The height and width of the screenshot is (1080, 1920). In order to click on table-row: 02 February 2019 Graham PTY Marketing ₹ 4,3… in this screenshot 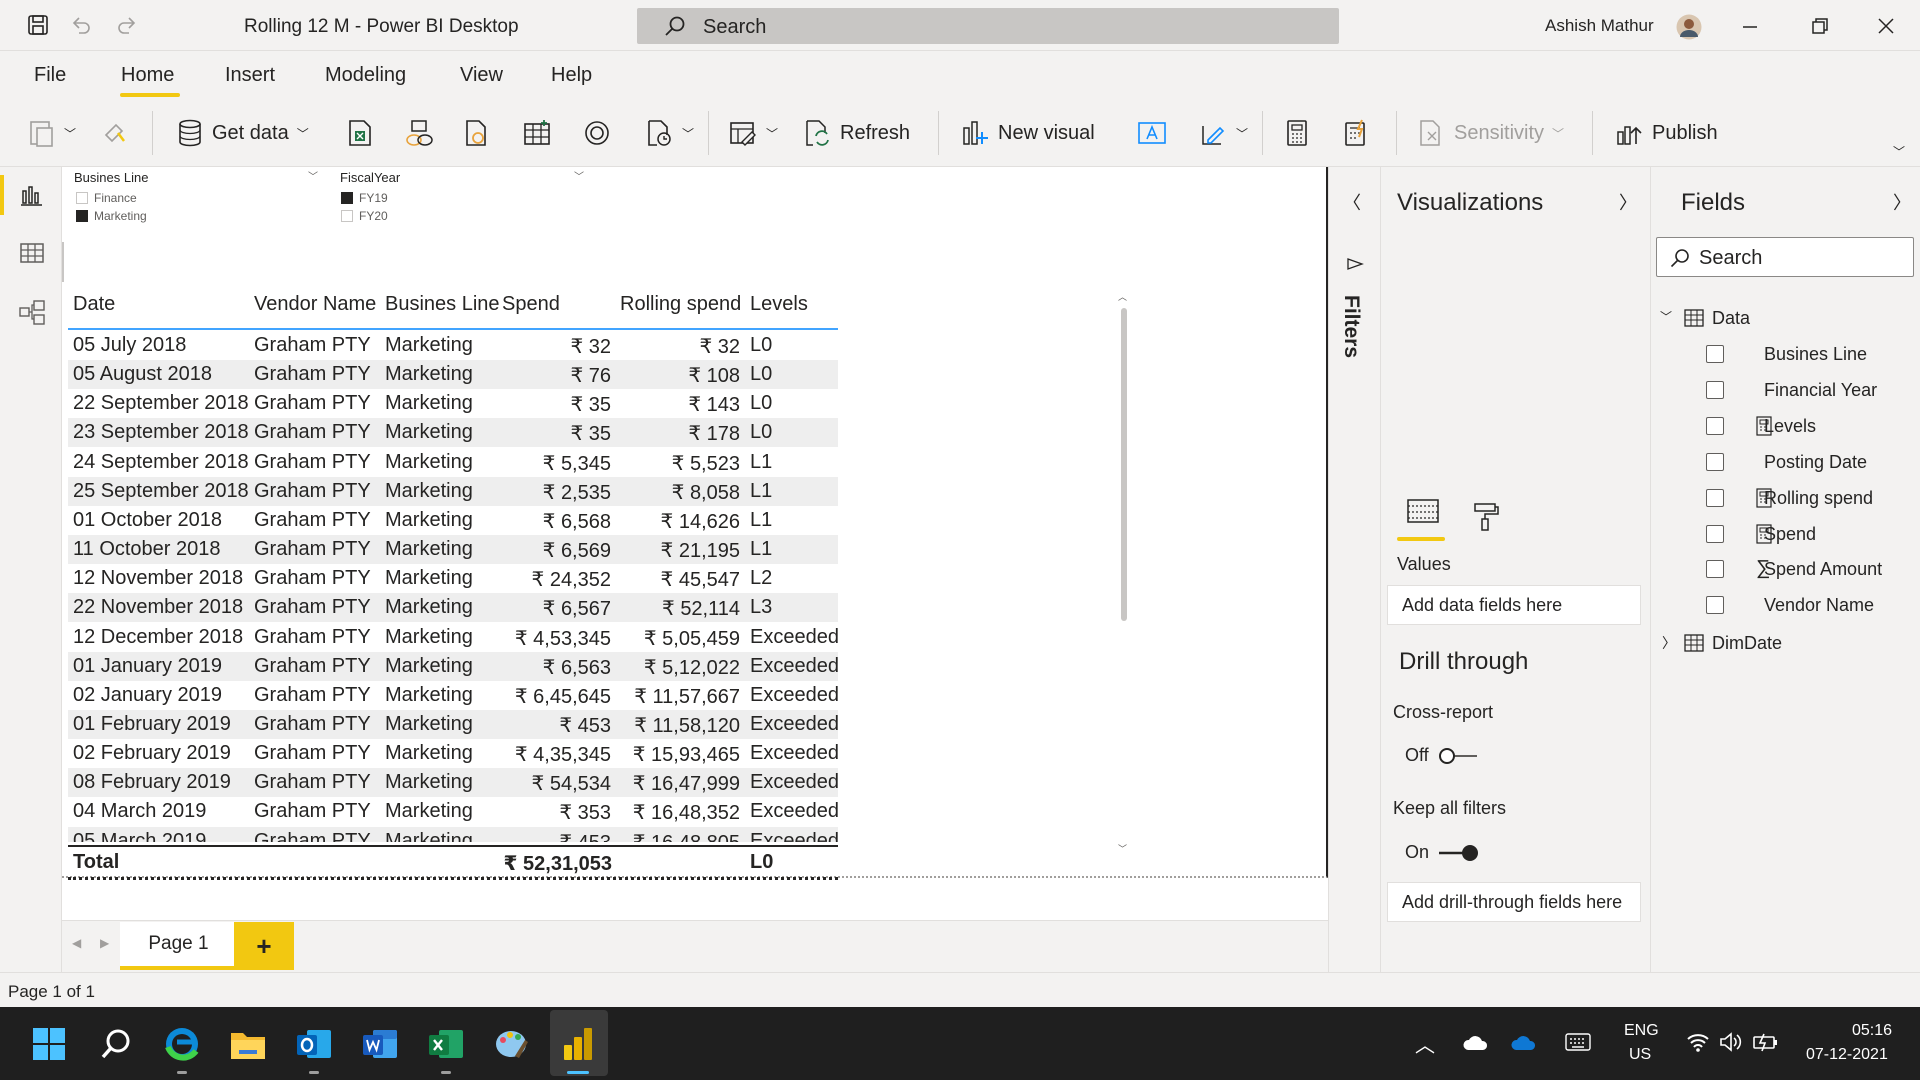, I will do `click(453, 753)`.